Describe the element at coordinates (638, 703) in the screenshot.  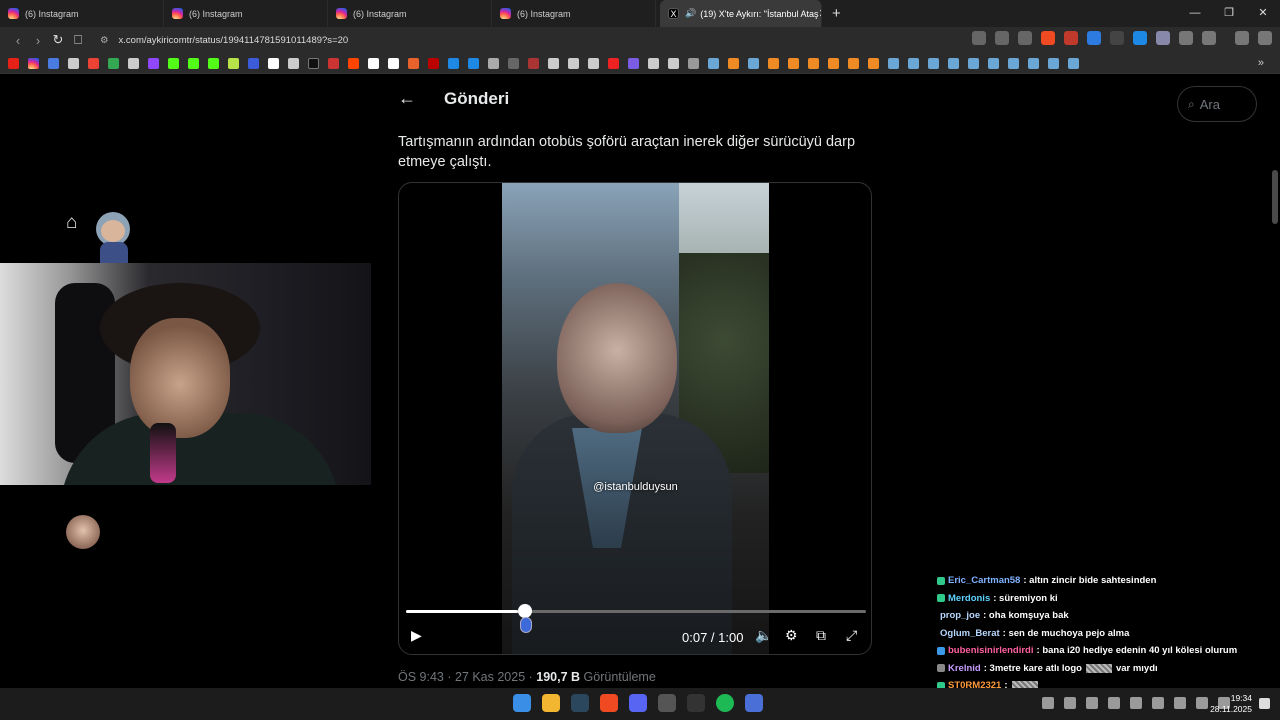
I see `discord-icon` at that location.